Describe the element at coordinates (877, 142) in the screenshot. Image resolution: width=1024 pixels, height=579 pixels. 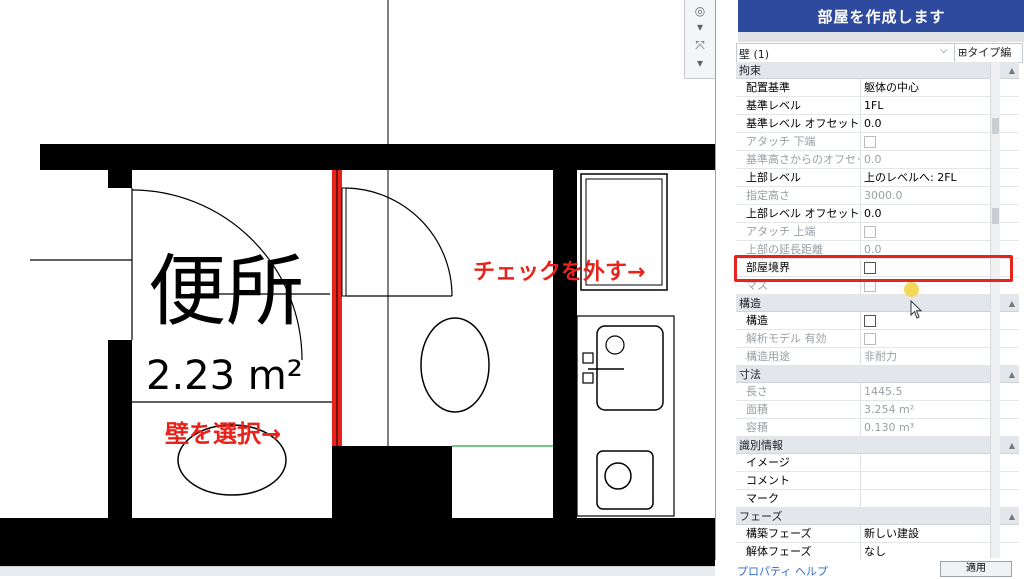
I see `row-attach-bottom: アタッチ 下端` at that location.